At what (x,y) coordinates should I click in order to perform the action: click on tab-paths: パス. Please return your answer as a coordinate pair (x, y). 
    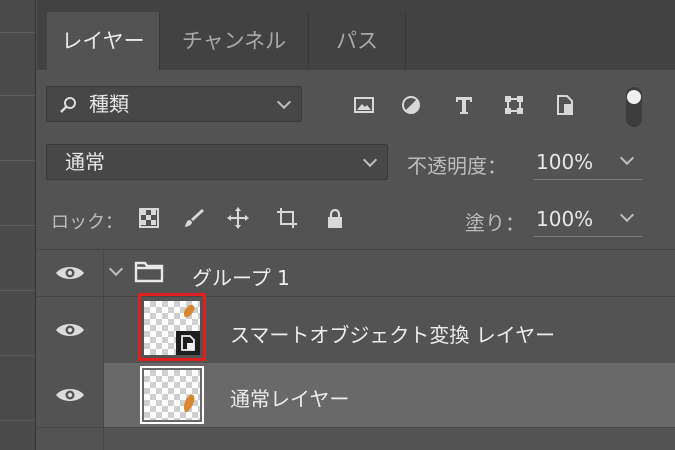
    Looking at the image, I should click on (357, 41).